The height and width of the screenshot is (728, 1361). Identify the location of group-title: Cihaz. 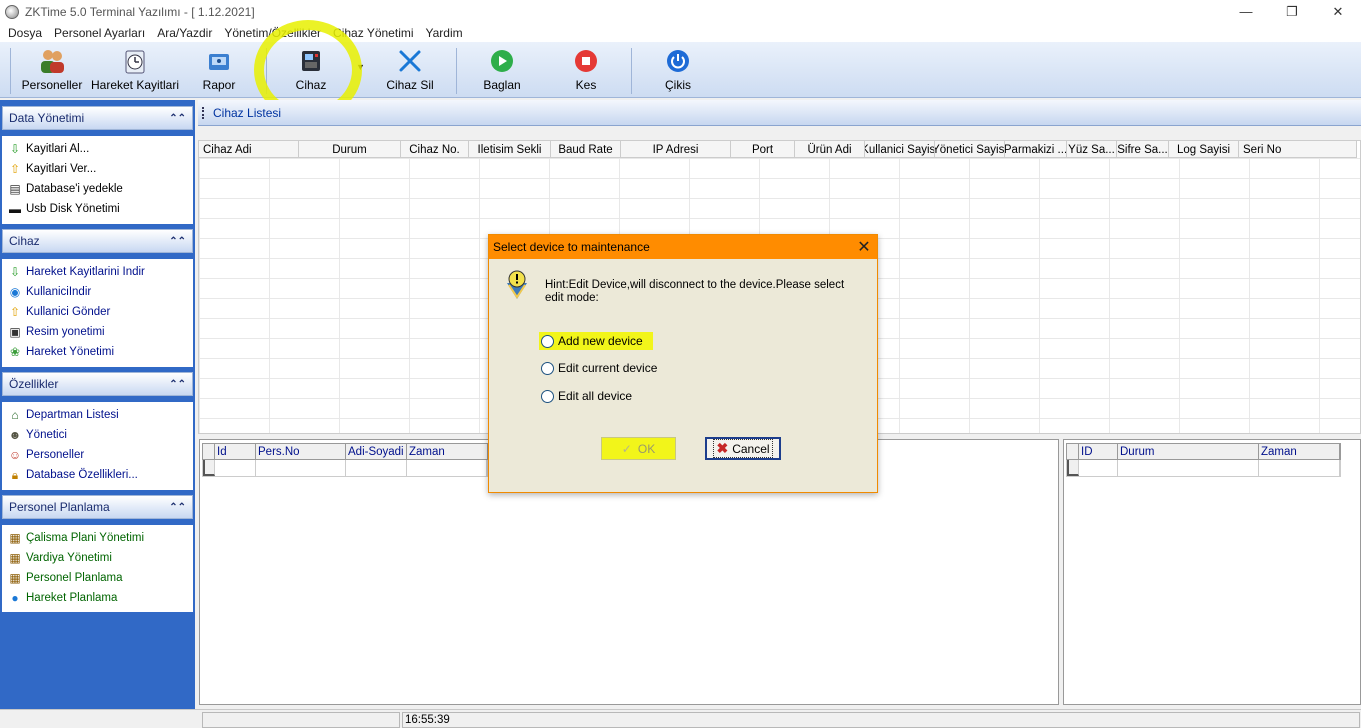
(24, 241).